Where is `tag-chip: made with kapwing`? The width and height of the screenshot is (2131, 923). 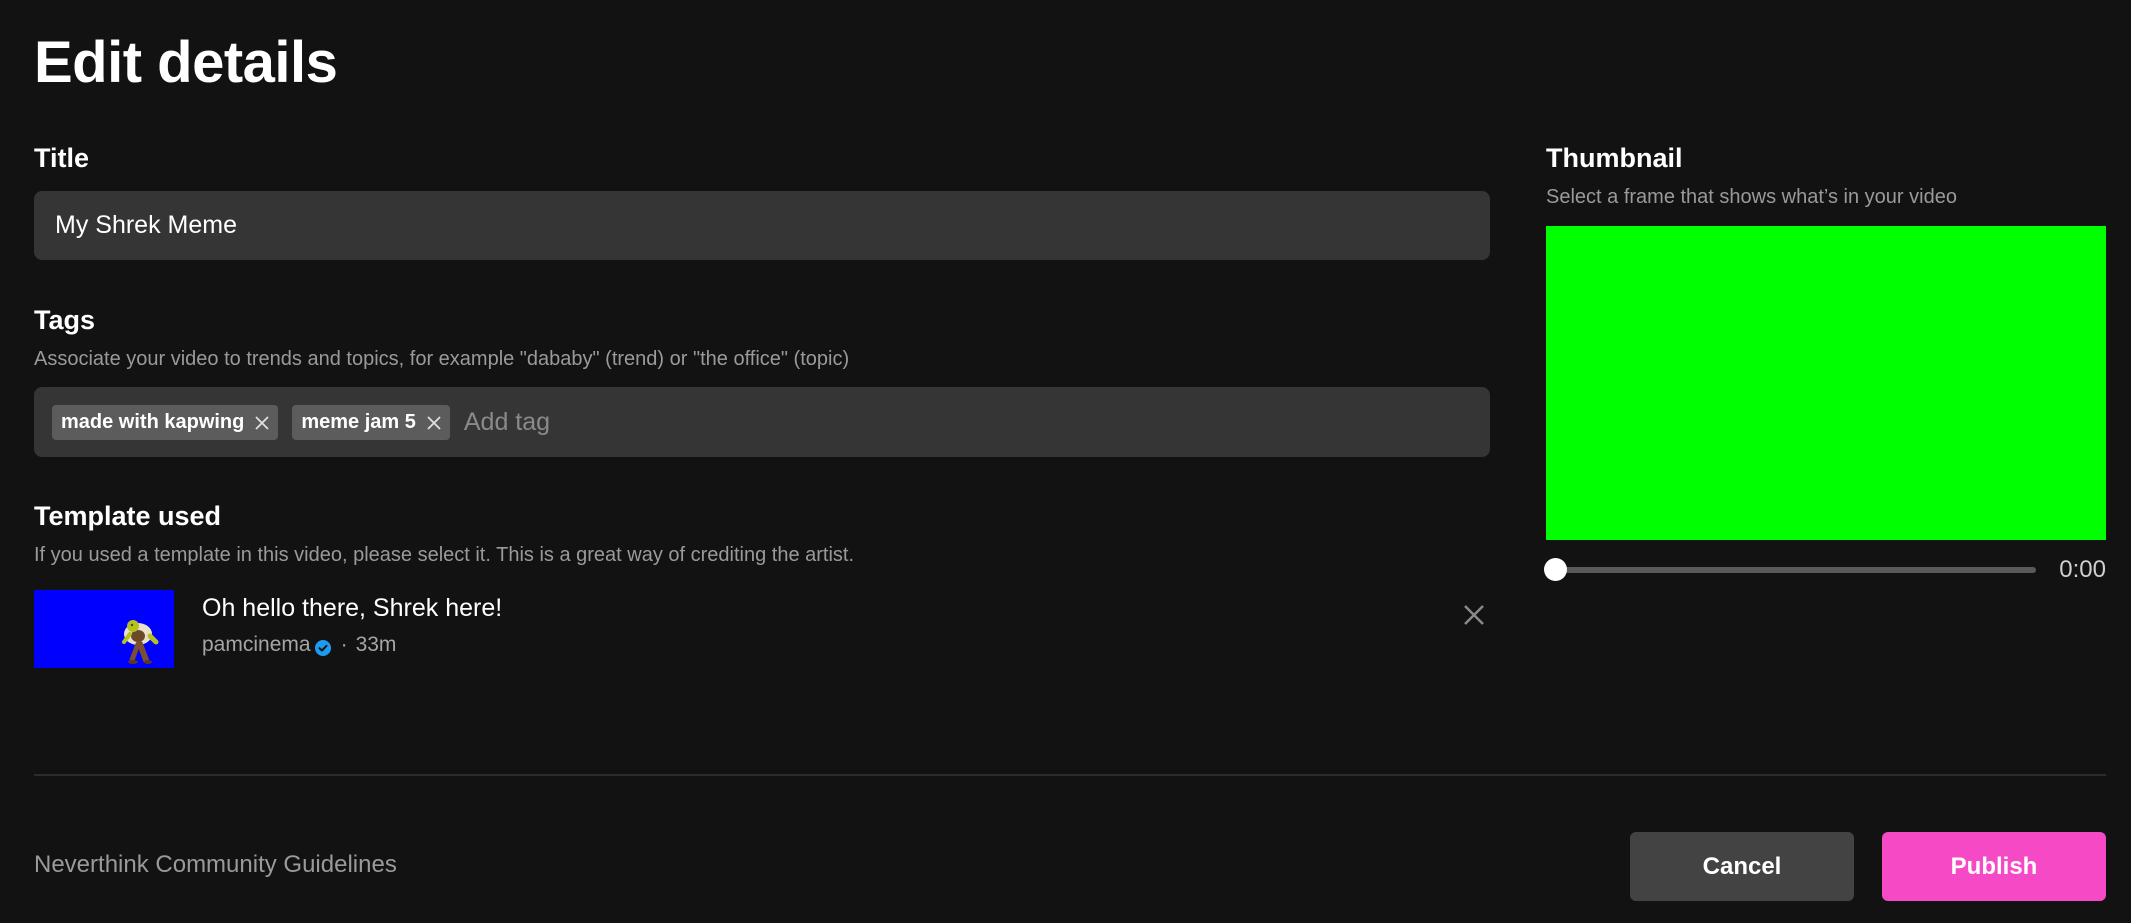
tag-chip: made with kapwing is located at coordinates (165, 422).